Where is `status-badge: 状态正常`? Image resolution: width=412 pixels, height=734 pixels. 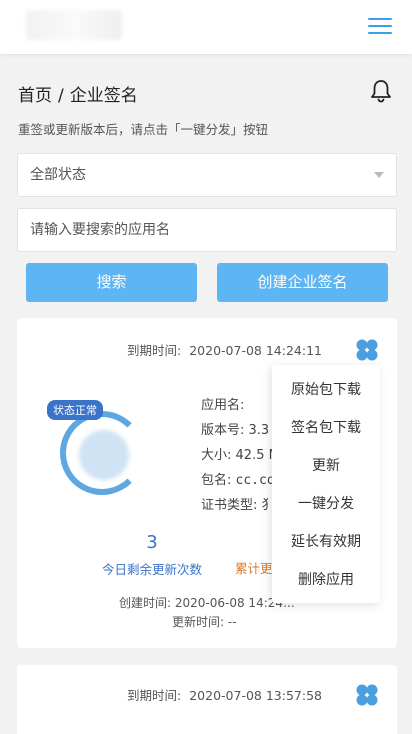 status-badge: 状态正常 is located at coordinates (75, 410).